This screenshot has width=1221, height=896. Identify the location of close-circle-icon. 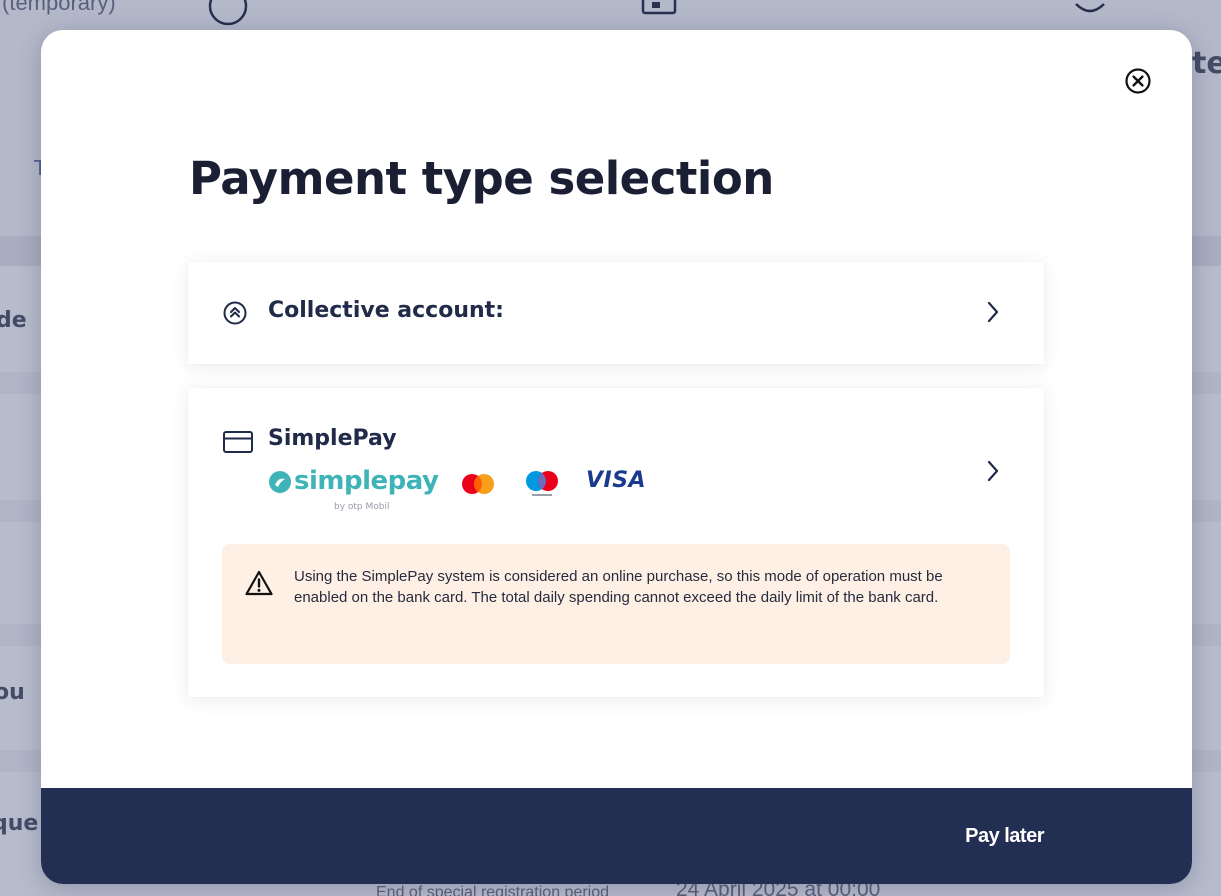
(1138, 81).